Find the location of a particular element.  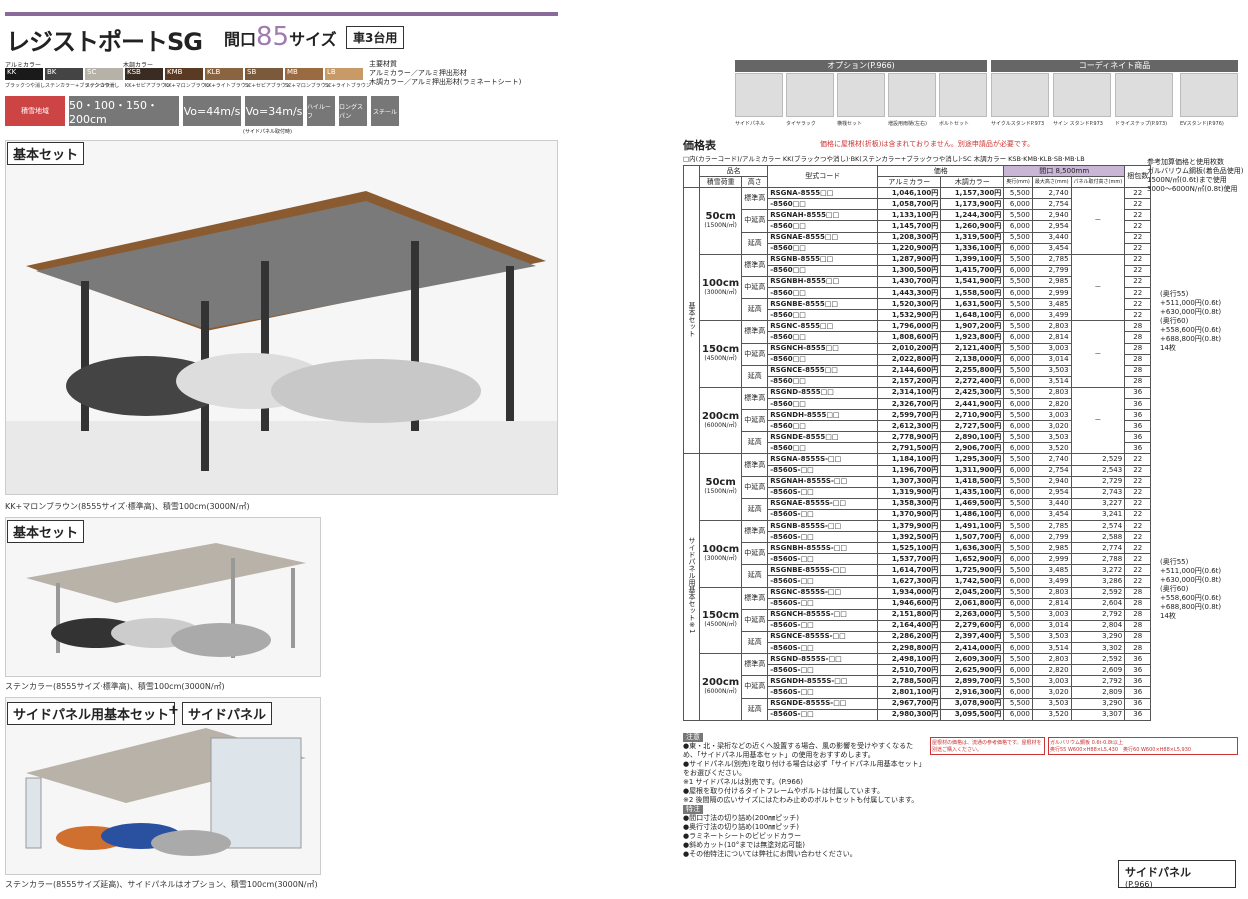

side-panel-link: サイドパネル (P.966) is located at coordinates (1177, 874).